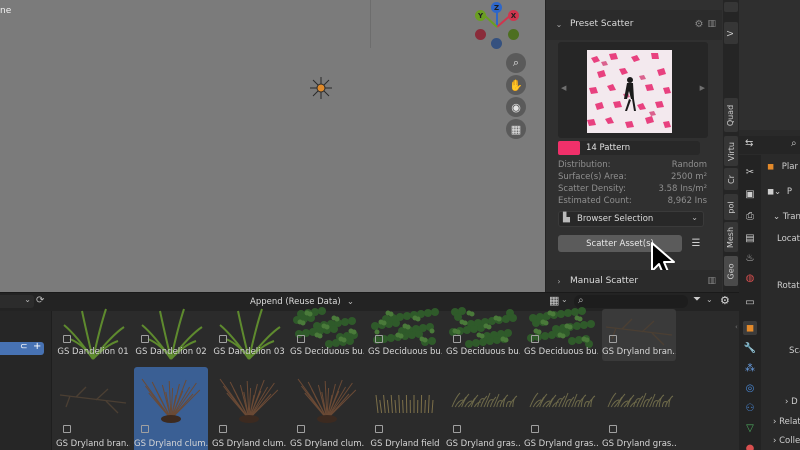 Image resolution: width=800 pixels, height=450 pixels. Describe the element at coordinates (480, 34) in the screenshot. I see `gizmo-neg-x` at that location.